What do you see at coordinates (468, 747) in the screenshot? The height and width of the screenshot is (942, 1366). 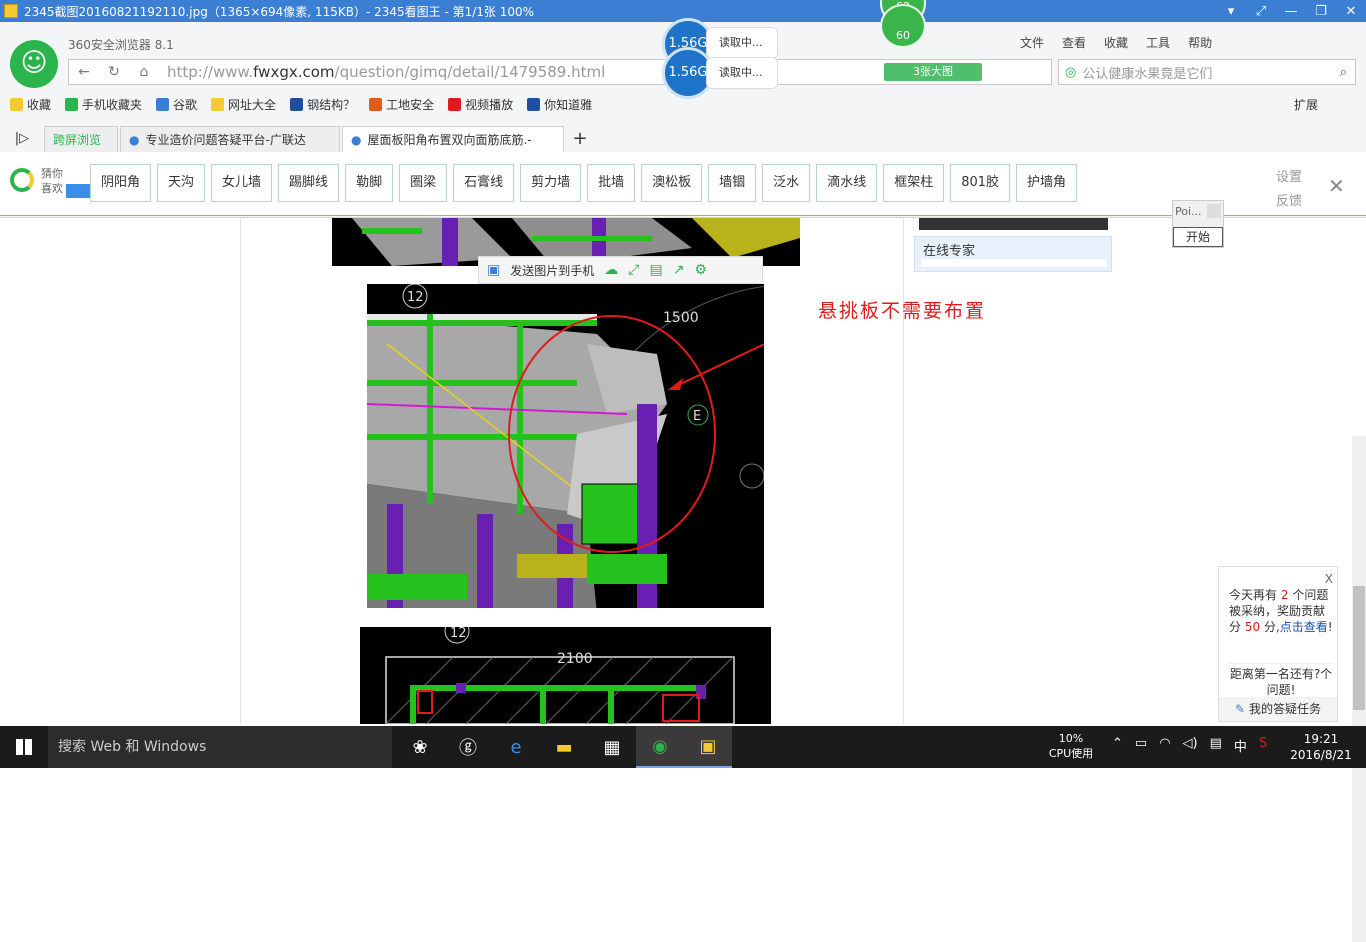 I see `app-icon: ⓖ` at bounding box center [468, 747].